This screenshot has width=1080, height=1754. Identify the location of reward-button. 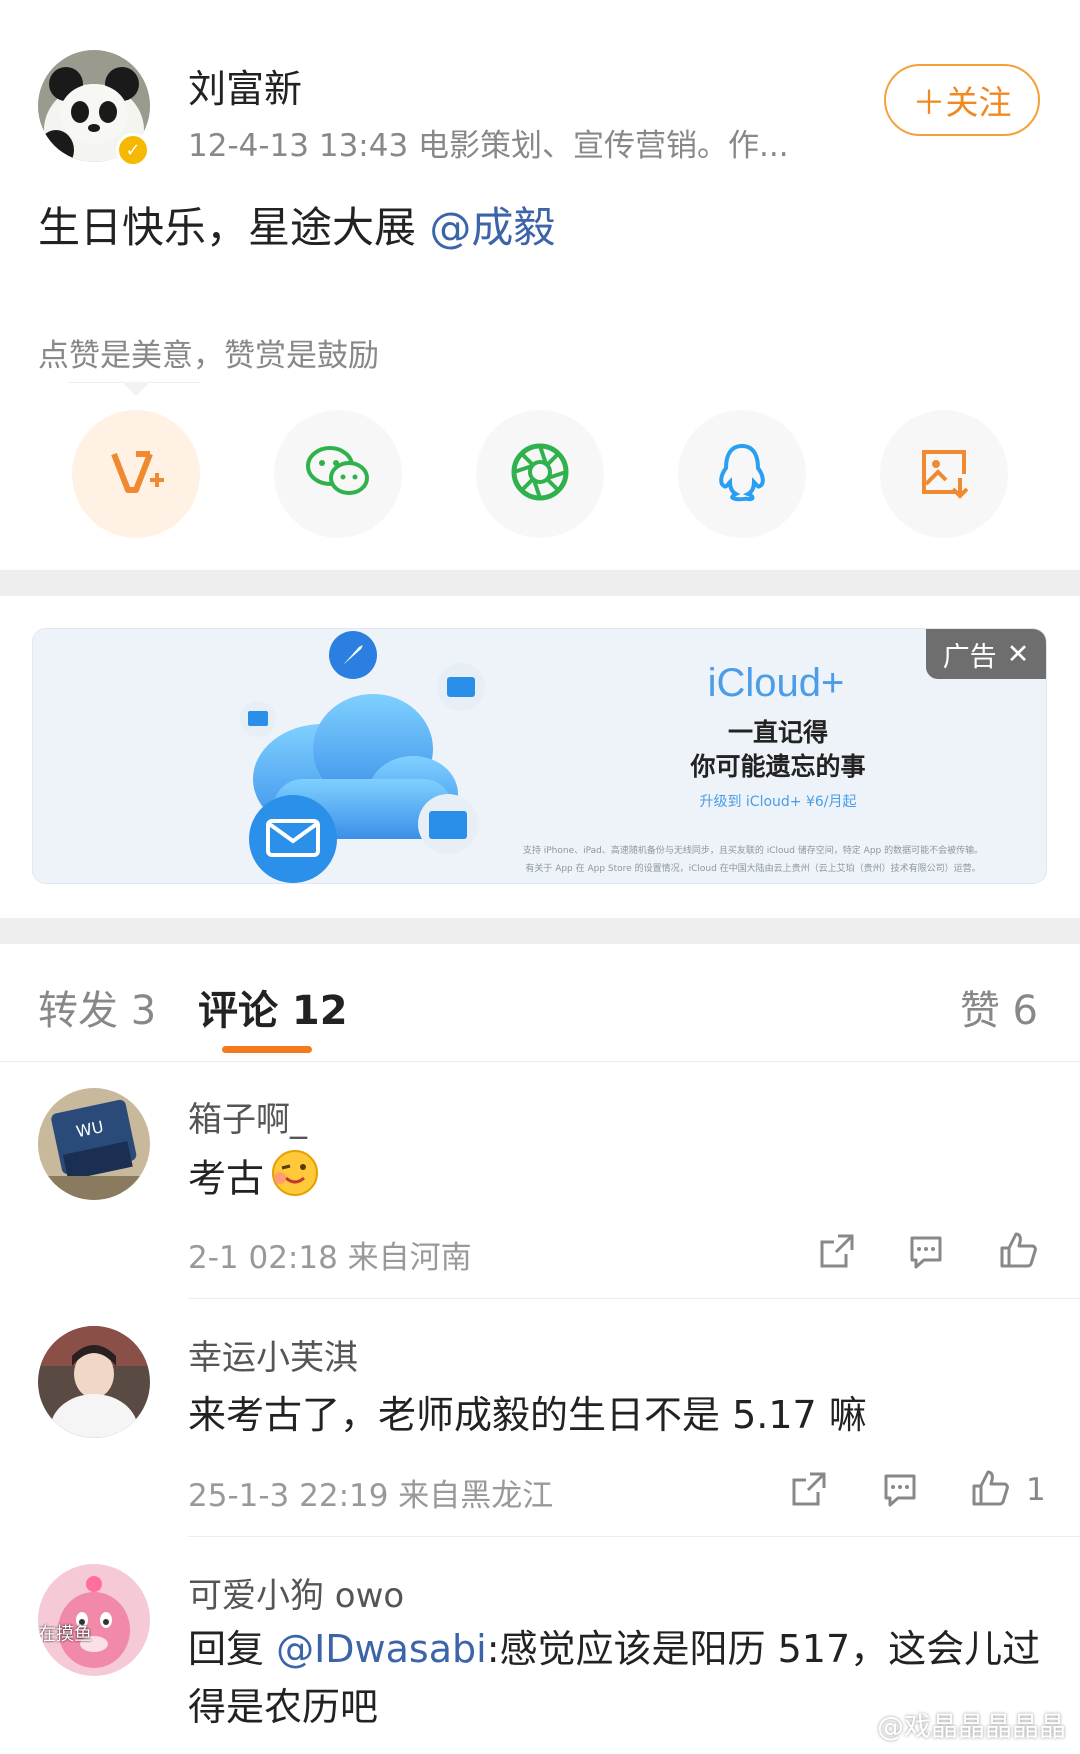
(136, 474).